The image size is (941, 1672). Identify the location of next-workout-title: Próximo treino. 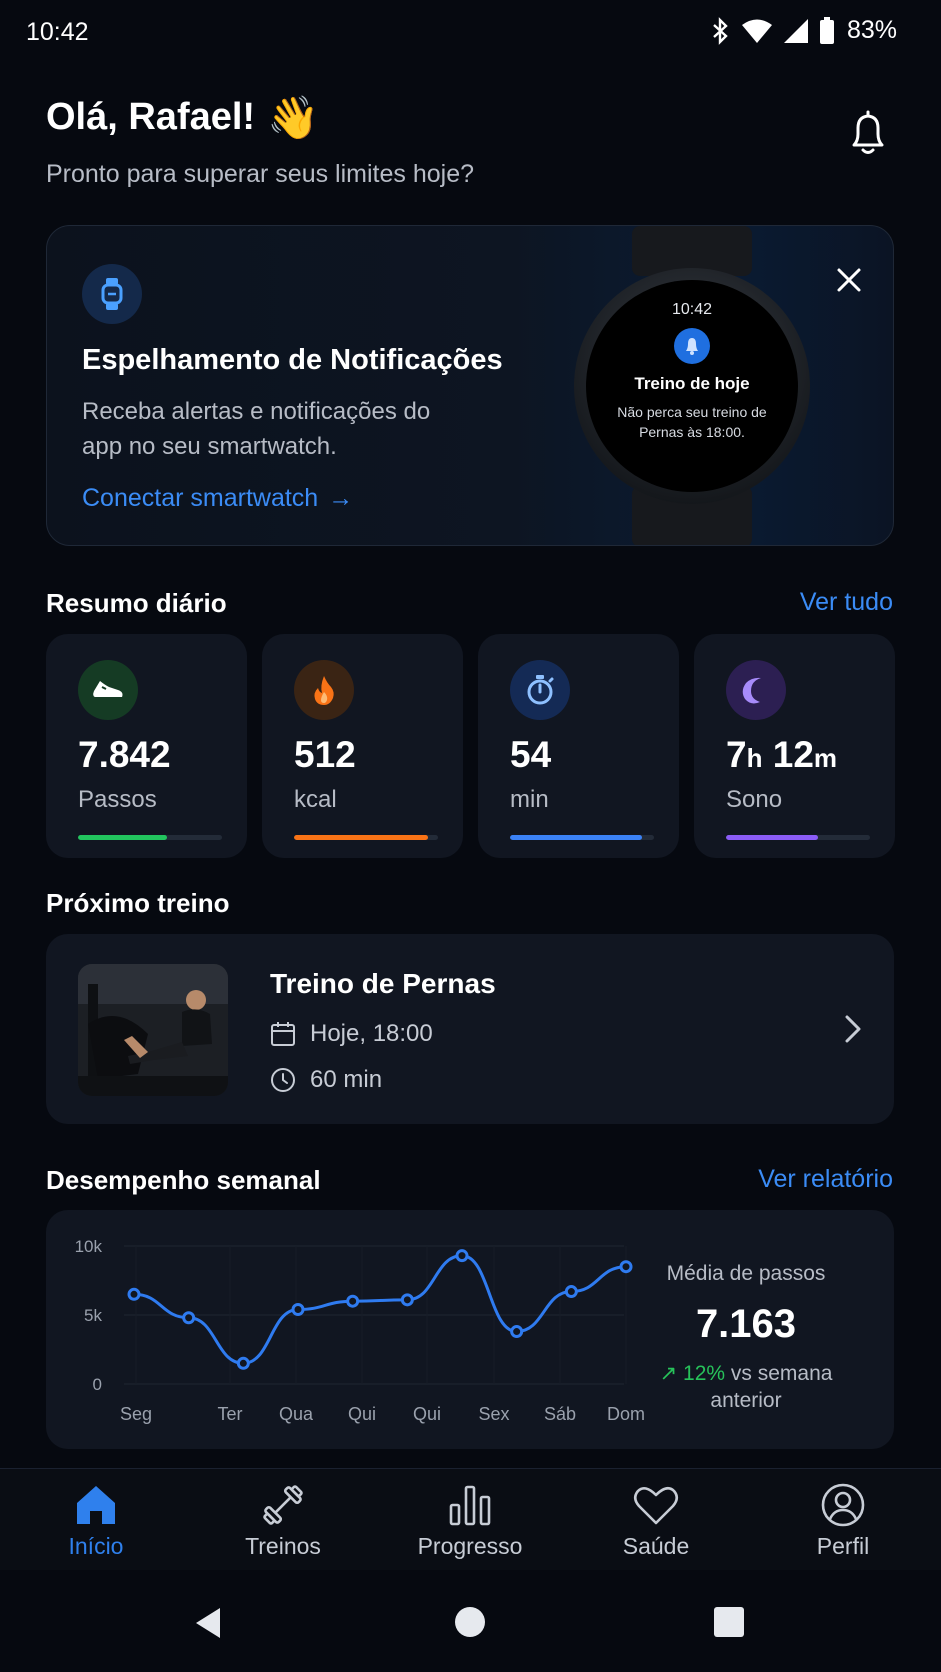
(138, 903).